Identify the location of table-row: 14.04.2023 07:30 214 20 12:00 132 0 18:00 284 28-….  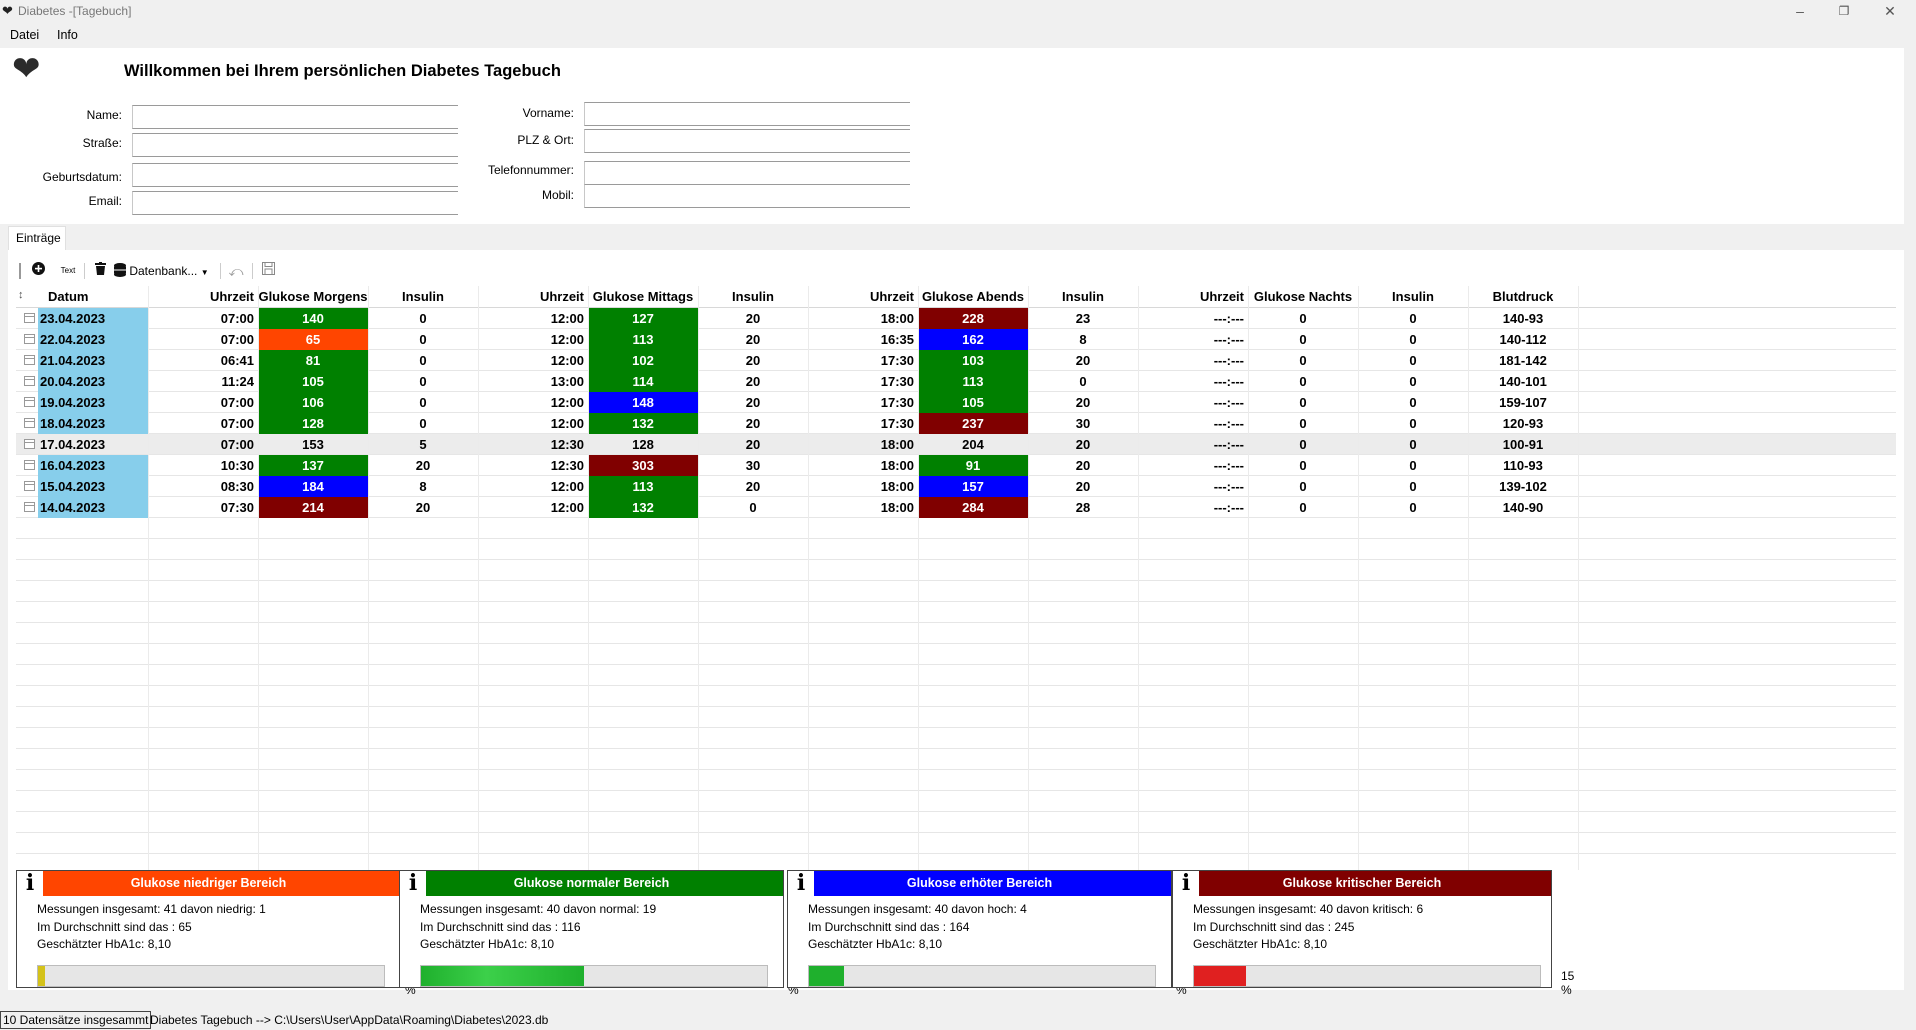
(956, 507).